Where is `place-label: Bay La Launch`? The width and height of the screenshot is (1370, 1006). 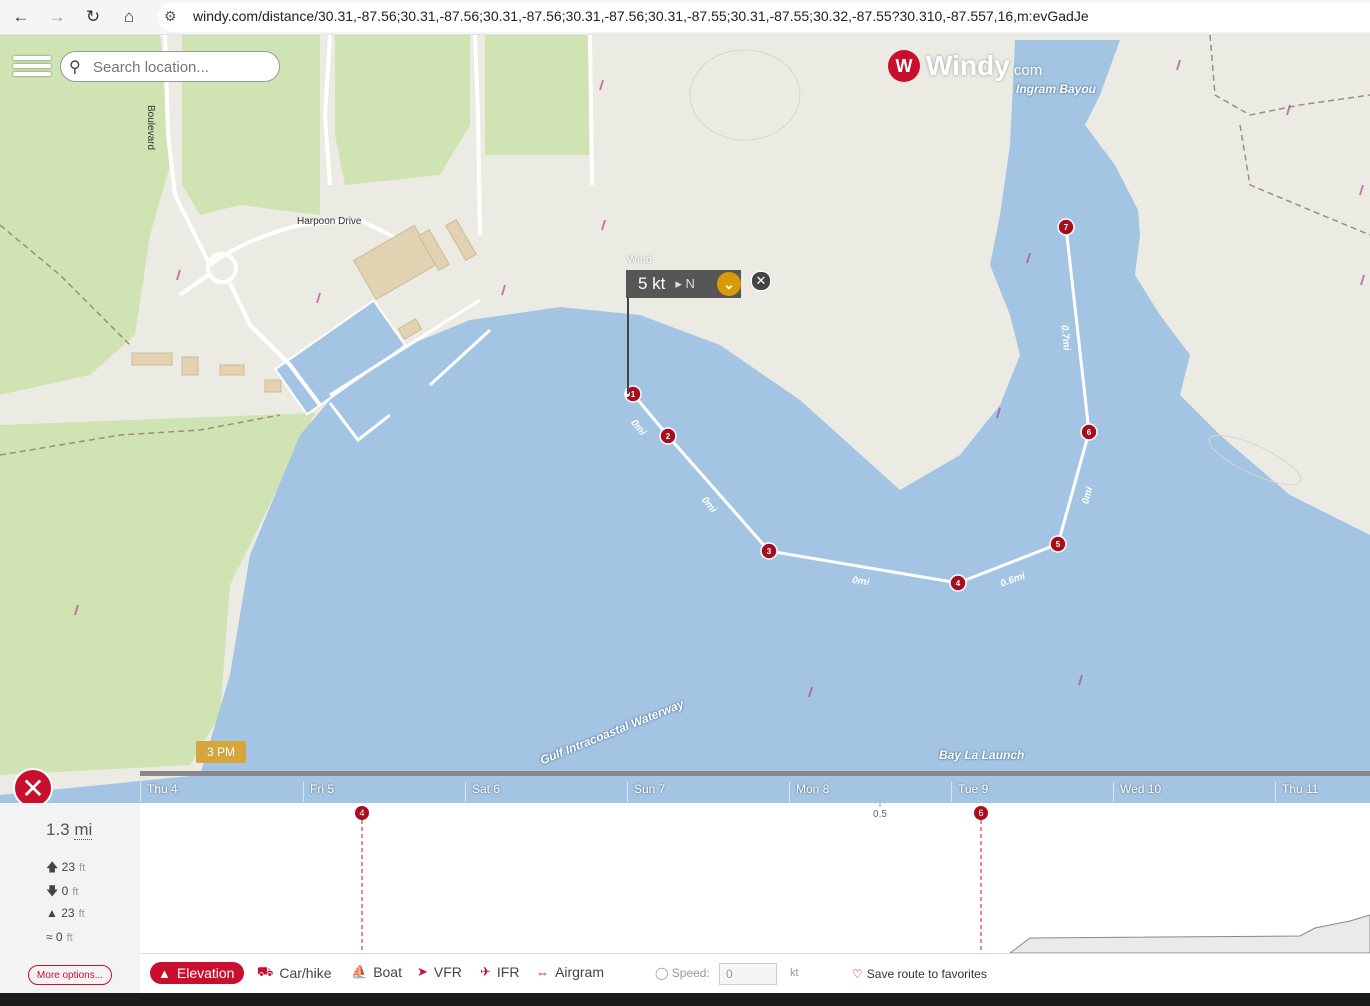 place-label: Bay La Launch is located at coordinates (982, 755).